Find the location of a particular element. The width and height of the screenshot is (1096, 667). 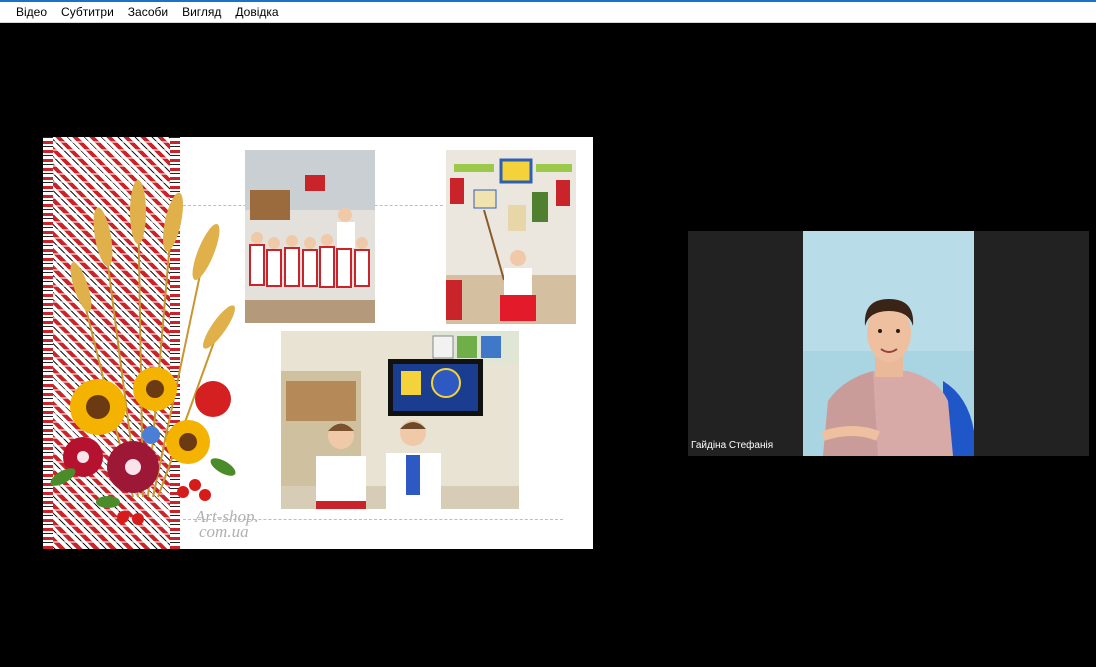

slide-photo-group is located at coordinates (310, 236).